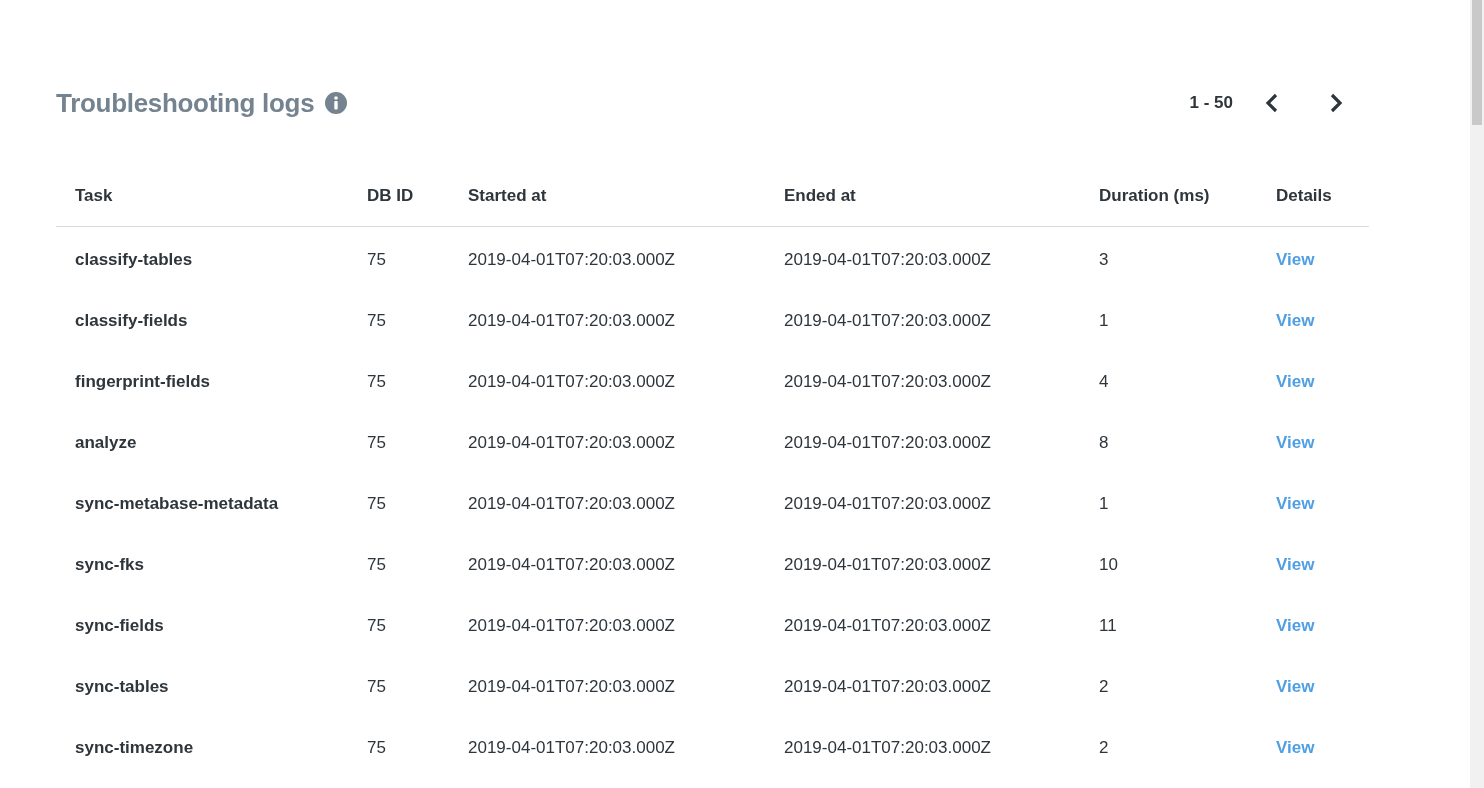 This screenshot has width=1484, height=788. I want to click on column-header: Task, so click(94, 196).